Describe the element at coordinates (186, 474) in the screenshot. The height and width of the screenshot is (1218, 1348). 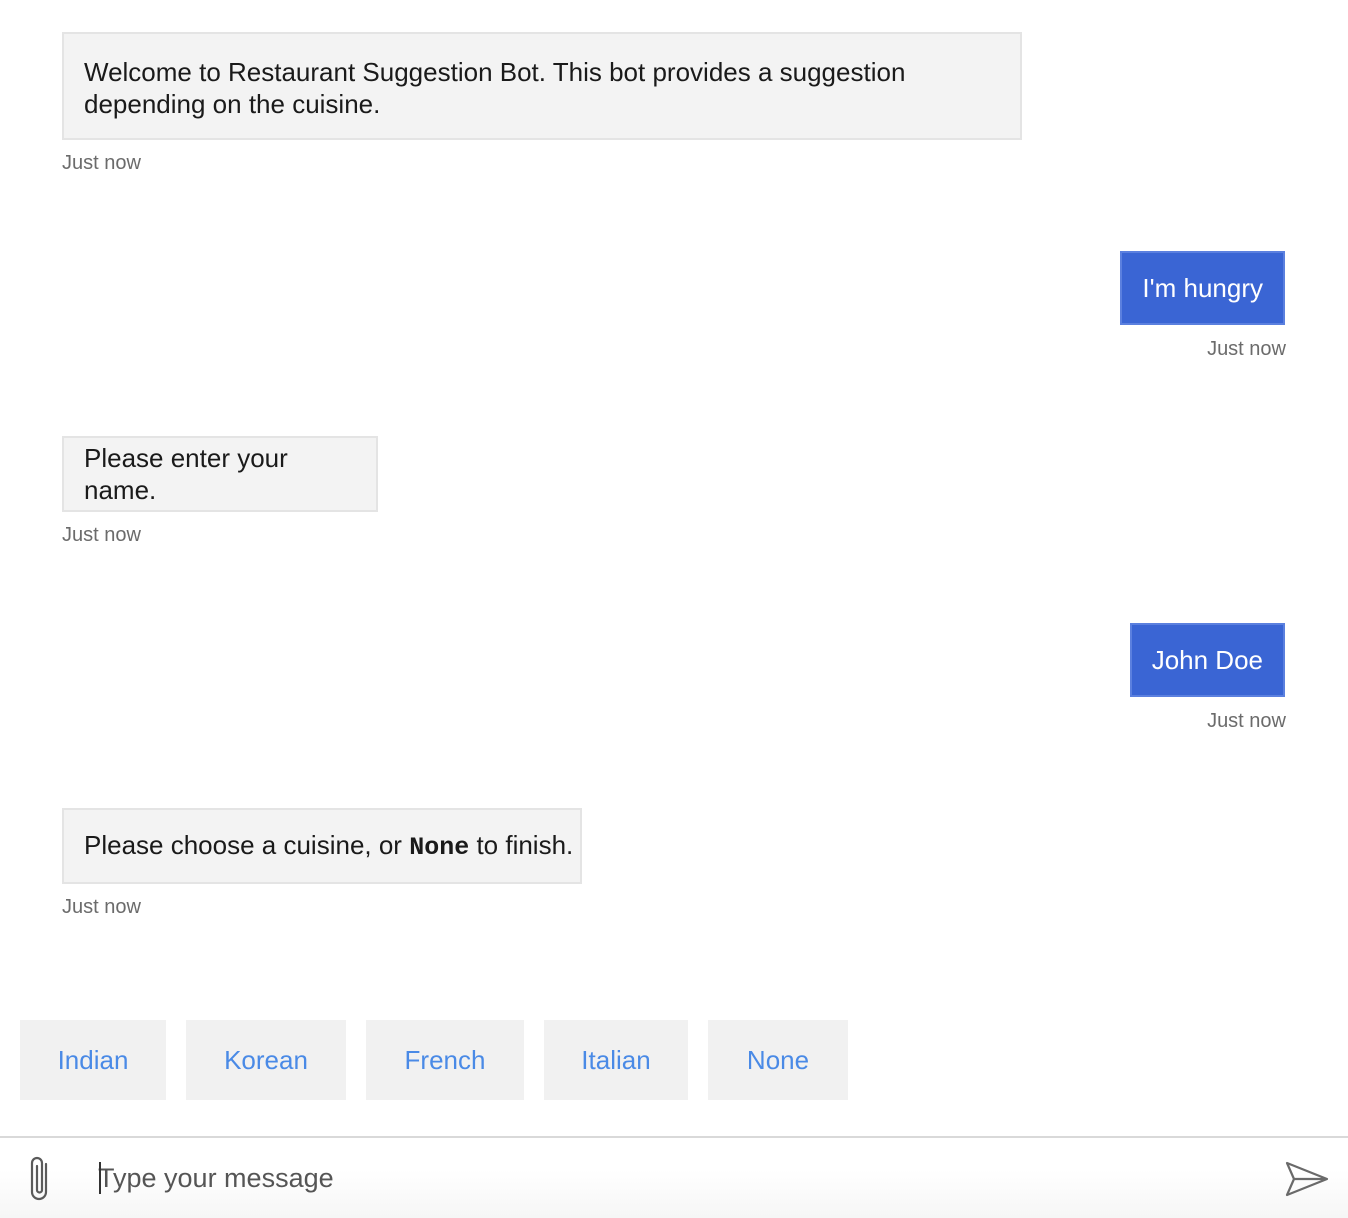
I see `bot-message-text: Please enter your name.` at that location.